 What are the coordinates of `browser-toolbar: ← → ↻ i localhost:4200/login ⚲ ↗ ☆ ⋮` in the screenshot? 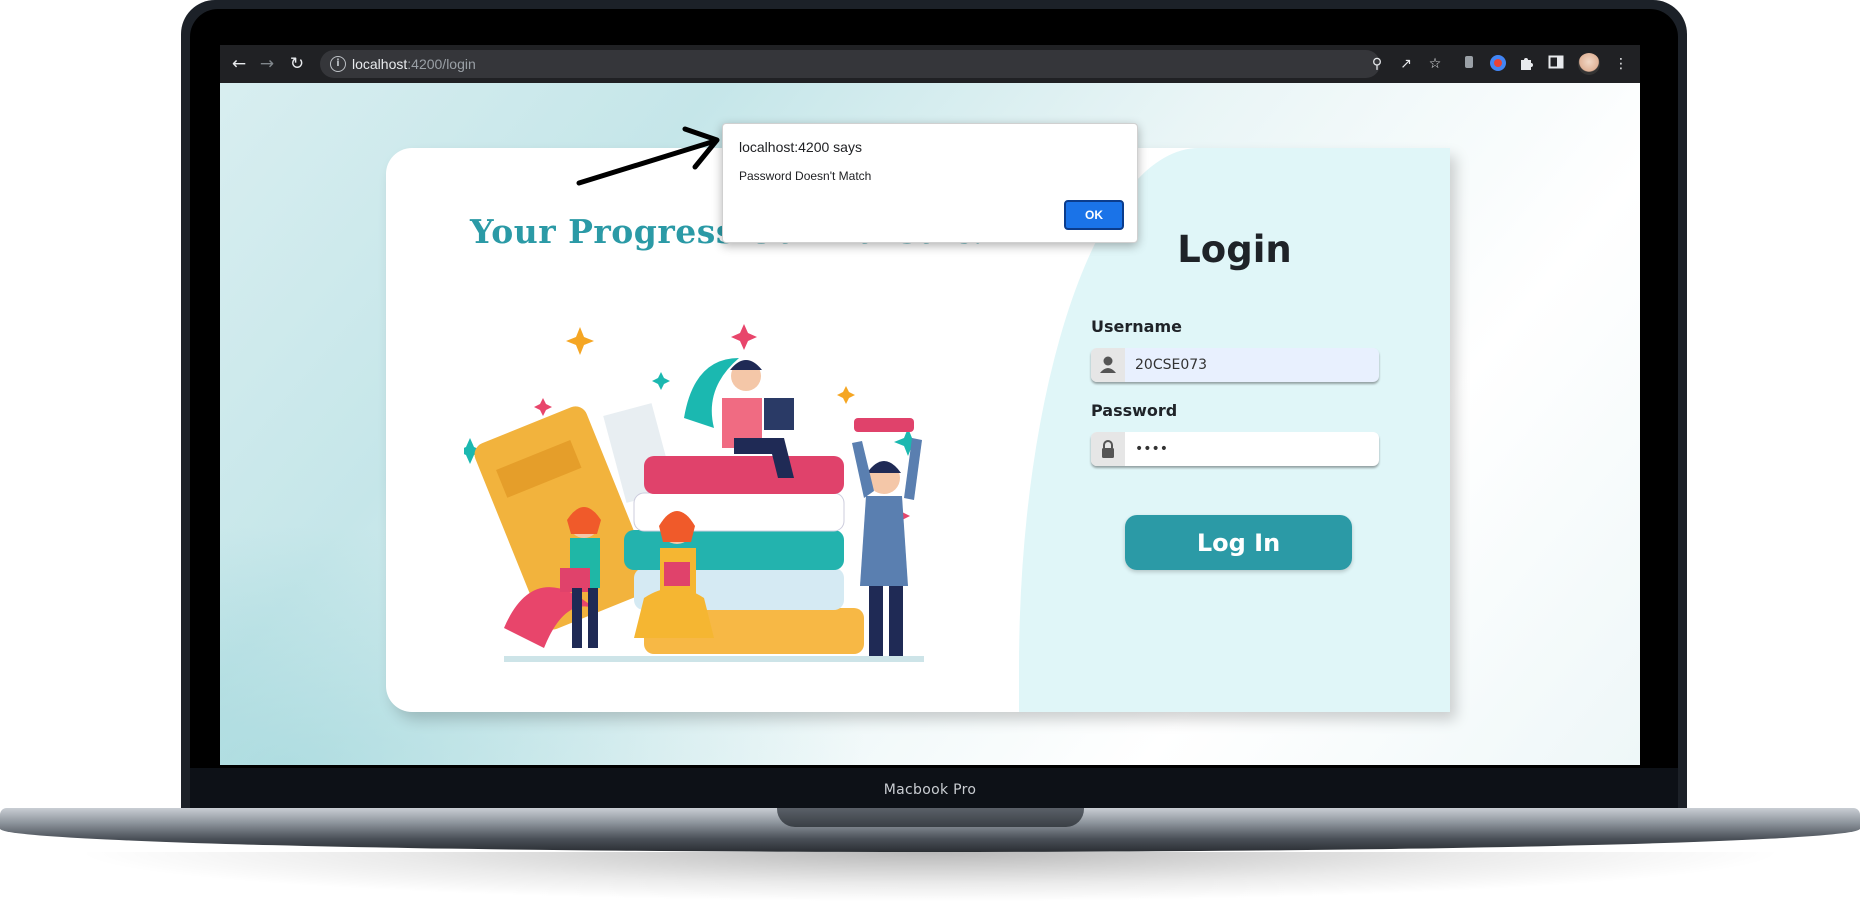 It's located at (930, 64).